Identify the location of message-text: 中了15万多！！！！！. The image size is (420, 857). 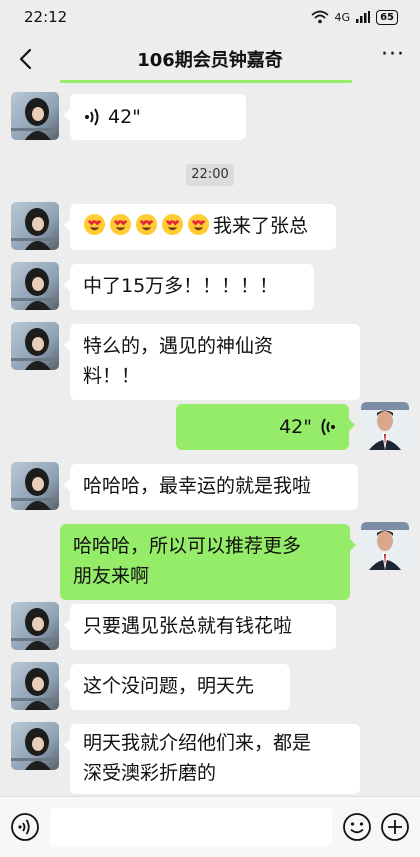
(181, 286).